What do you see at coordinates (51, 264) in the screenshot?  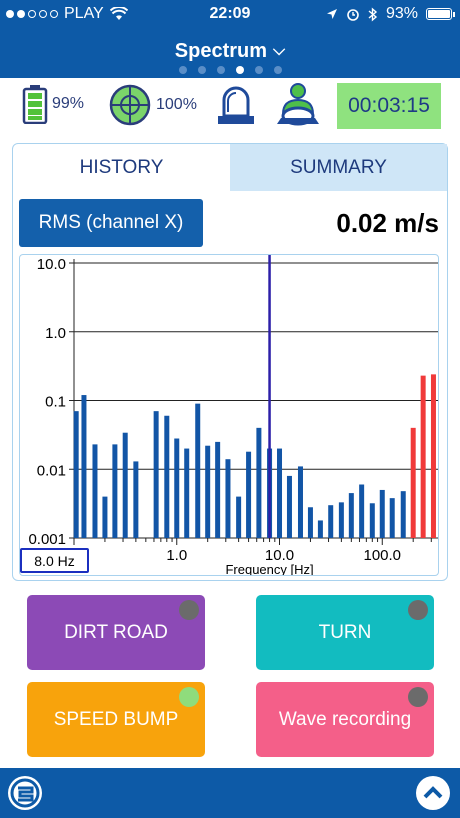 I see `y-tick-label: 10.0` at bounding box center [51, 264].